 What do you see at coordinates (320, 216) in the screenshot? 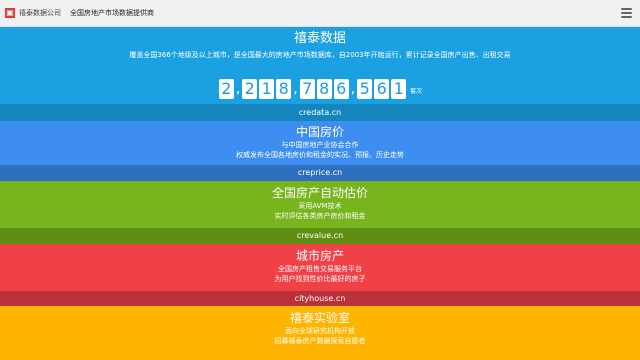
I see `section-description: 实时评估各类房产房价和租金` at bounding box center [320, 216].